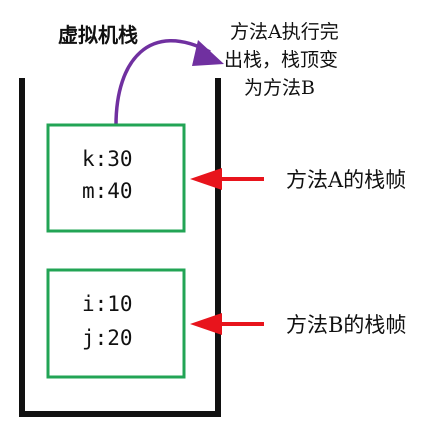  What do you see at coordinates (208, 53) in the screenshot?
I see `pop-arrow-head` at bounding box center [208, 53].